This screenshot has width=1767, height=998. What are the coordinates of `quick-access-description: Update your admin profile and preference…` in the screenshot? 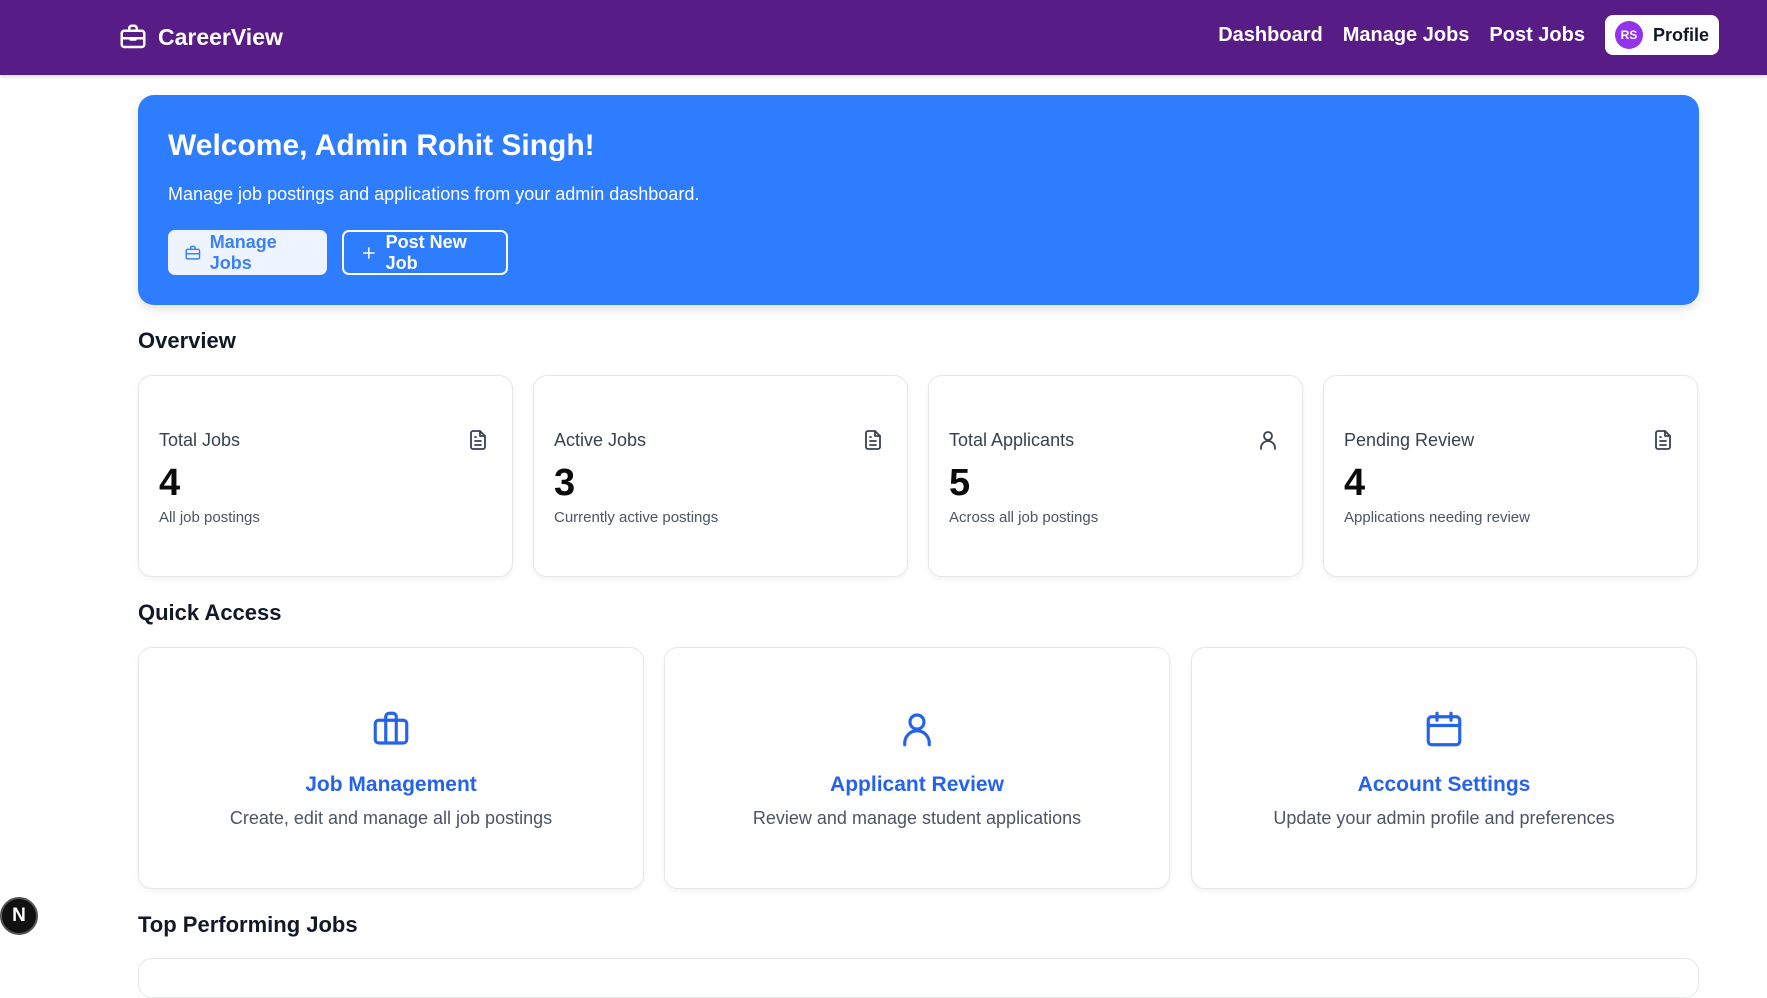 It's located at (1444, 818).